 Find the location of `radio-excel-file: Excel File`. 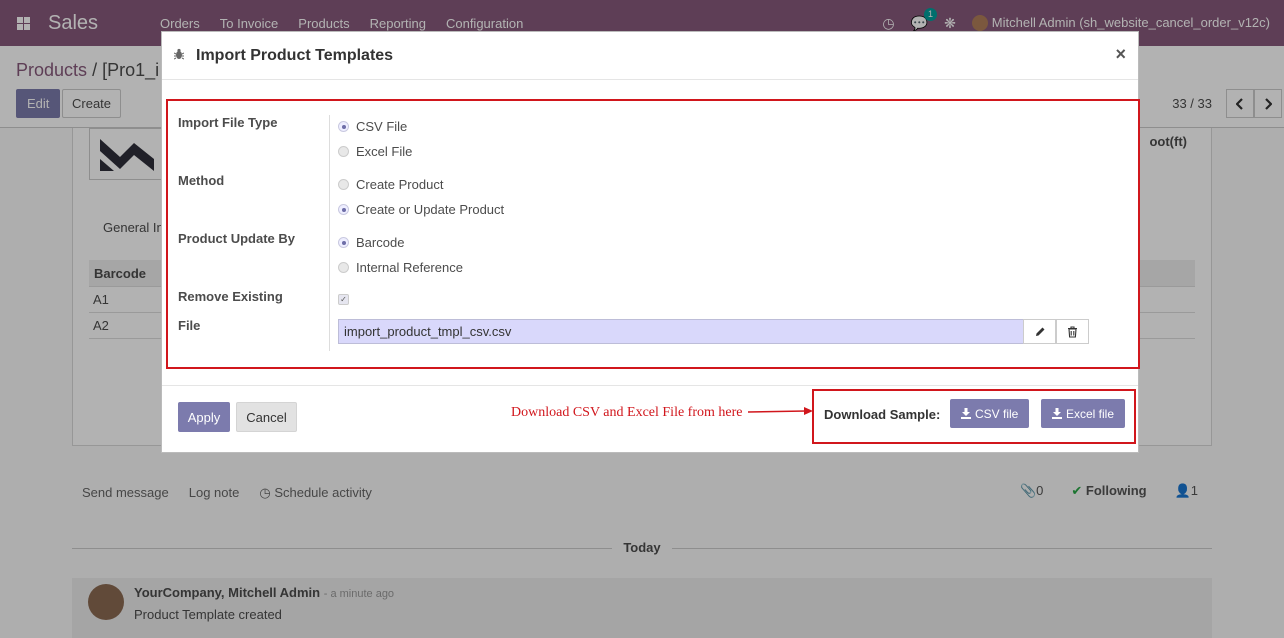

radio-excel-file: Excel File is located at coordinates (375, 151).